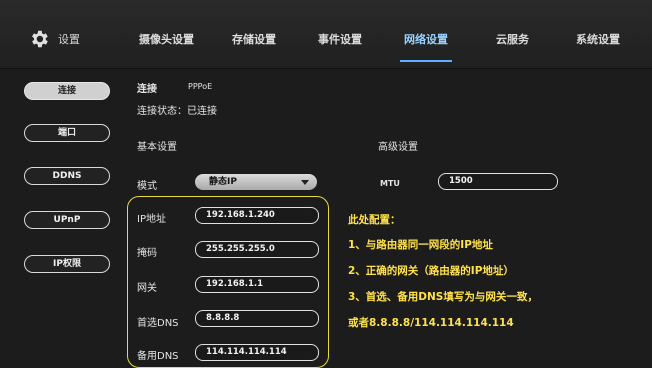 Image resolution: width=652 pixels, height=368 pixels. I want to click on basic-settings-title: 基本设置, so click(157, 147).